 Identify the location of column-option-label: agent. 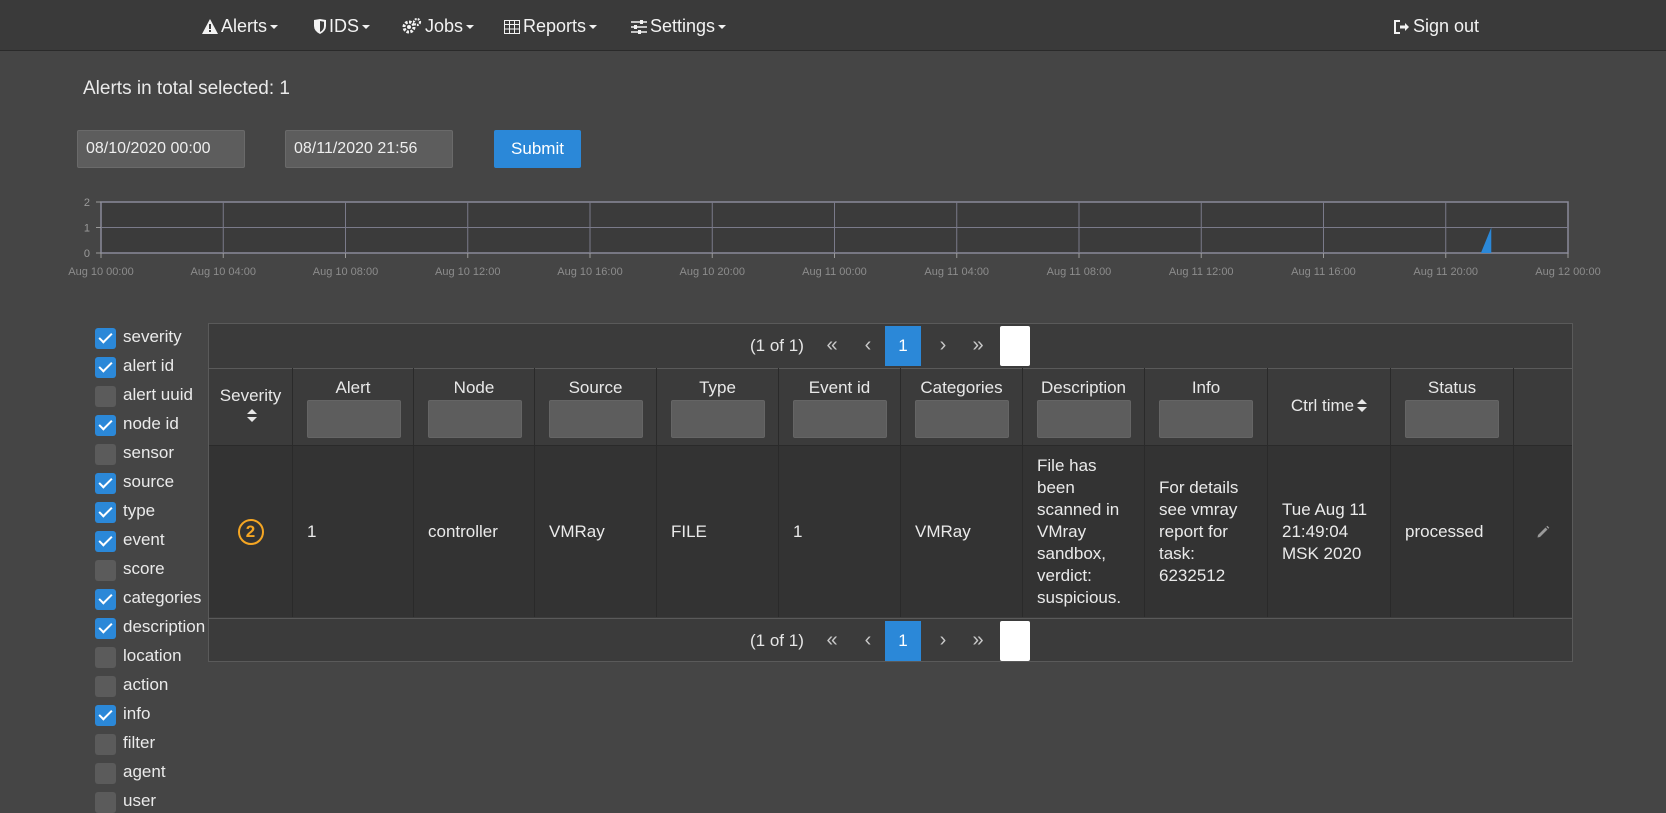
(144, 771).